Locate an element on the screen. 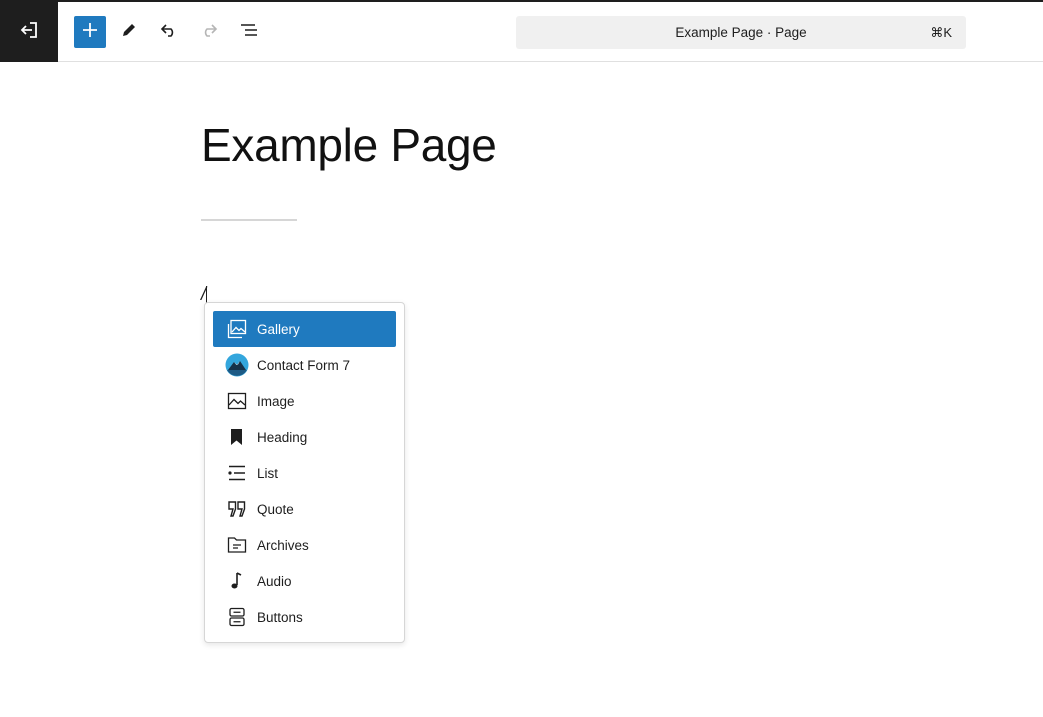 Image resolution: width=1043 pixels, height=717 pixels. redo-button is located at coordinates (209, 32).